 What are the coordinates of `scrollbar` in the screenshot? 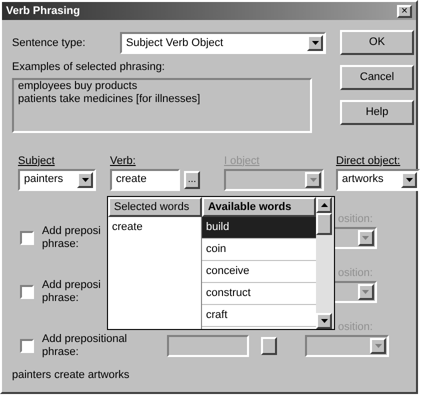 It's located at (325, 263).